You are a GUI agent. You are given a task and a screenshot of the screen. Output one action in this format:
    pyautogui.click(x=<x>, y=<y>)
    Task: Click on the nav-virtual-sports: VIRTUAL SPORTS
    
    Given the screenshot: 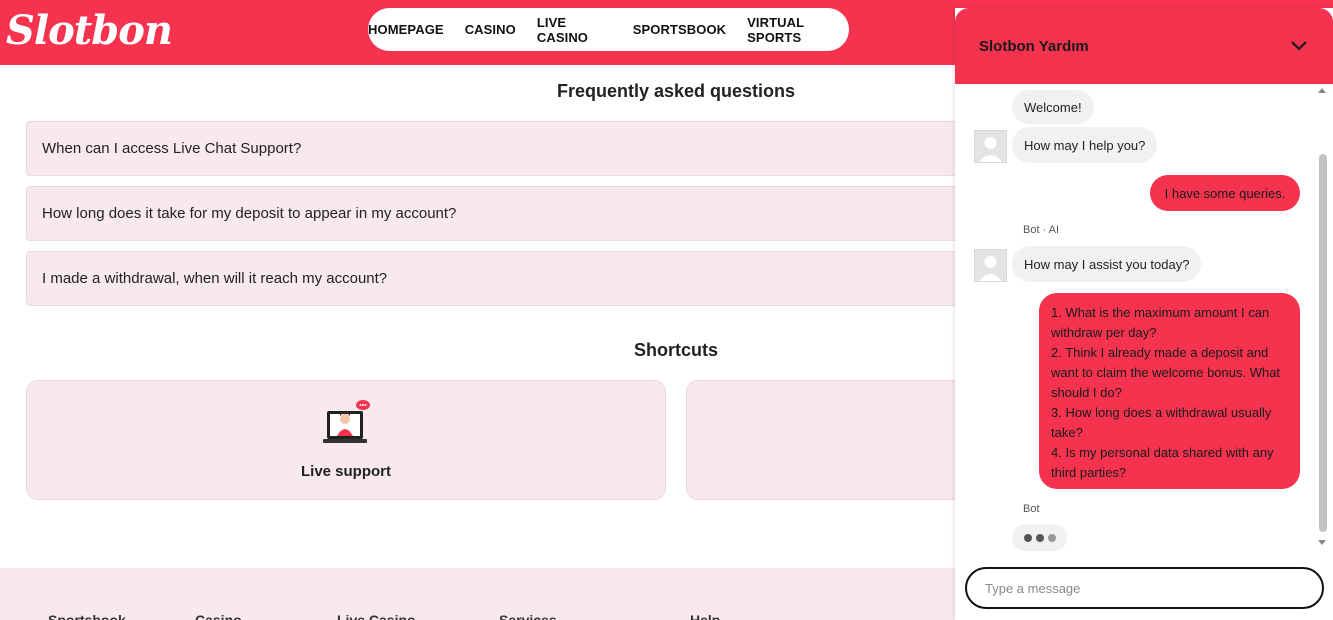 What is the action you would take?
    pyautogui.click(x=798, y=30)
    